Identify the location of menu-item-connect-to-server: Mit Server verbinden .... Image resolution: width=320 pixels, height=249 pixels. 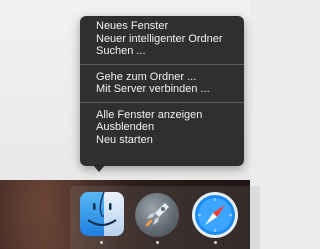
(162, 89).